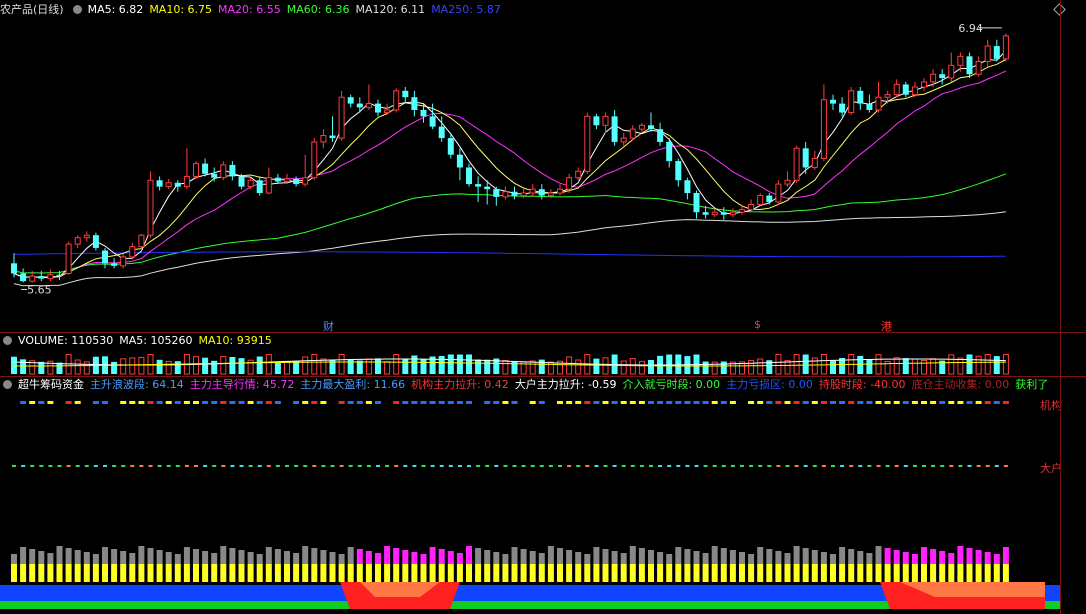  What do you see at coordinates (7, 340) in the screenshot?
I see `volume-toggle-icon` at bounding box center [7, 340].